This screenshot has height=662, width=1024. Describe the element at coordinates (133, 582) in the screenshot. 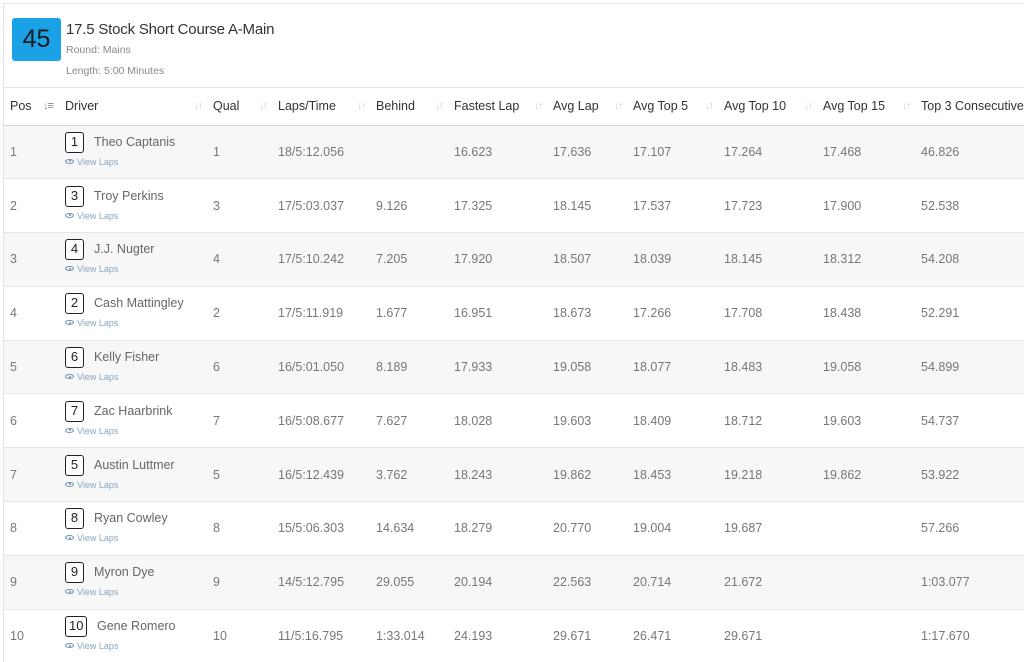

I see `cell-driver: 9 Myron Dye View Laps` at that location.